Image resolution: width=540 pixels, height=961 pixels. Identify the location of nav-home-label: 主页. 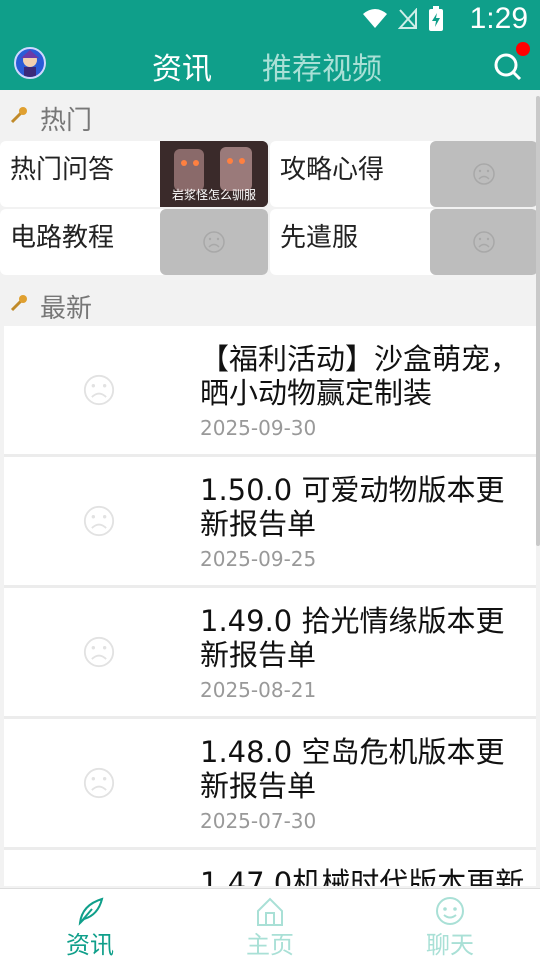
(270, 945).